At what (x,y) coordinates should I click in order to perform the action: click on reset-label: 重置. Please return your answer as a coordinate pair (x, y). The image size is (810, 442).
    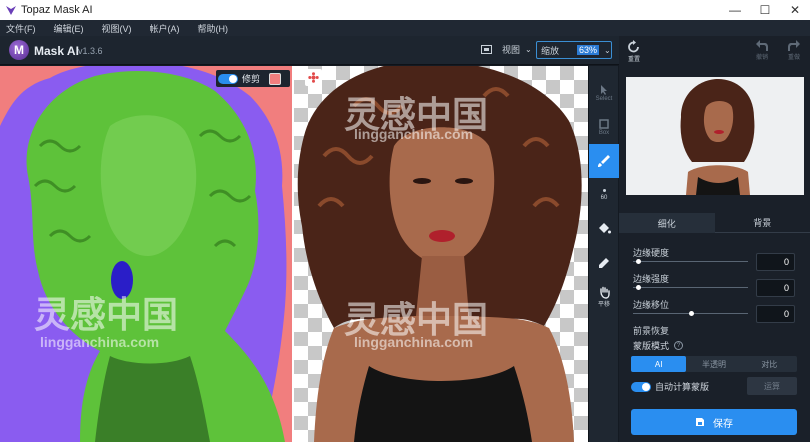
    Looking at the image, I should click on (633, 60).